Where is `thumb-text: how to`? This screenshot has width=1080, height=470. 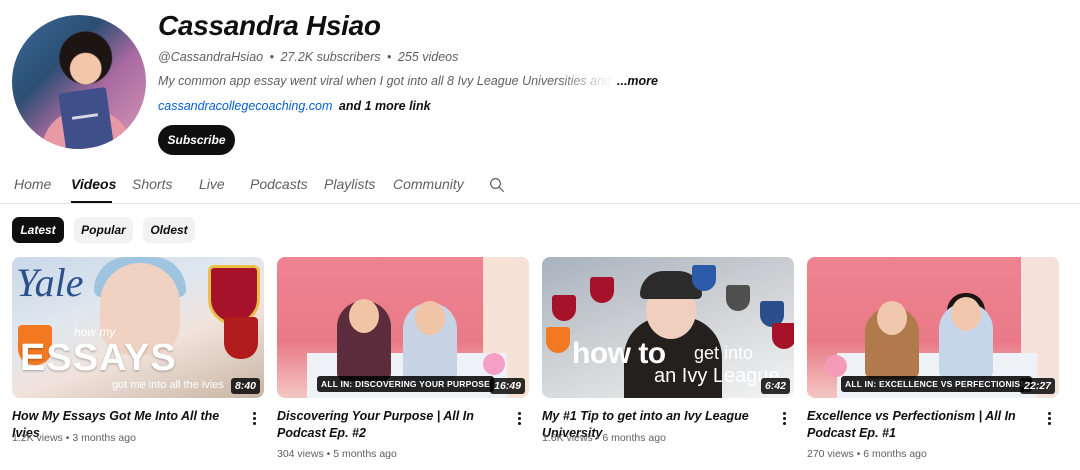
thumb-text: how to is located at coordinates (619, 353).